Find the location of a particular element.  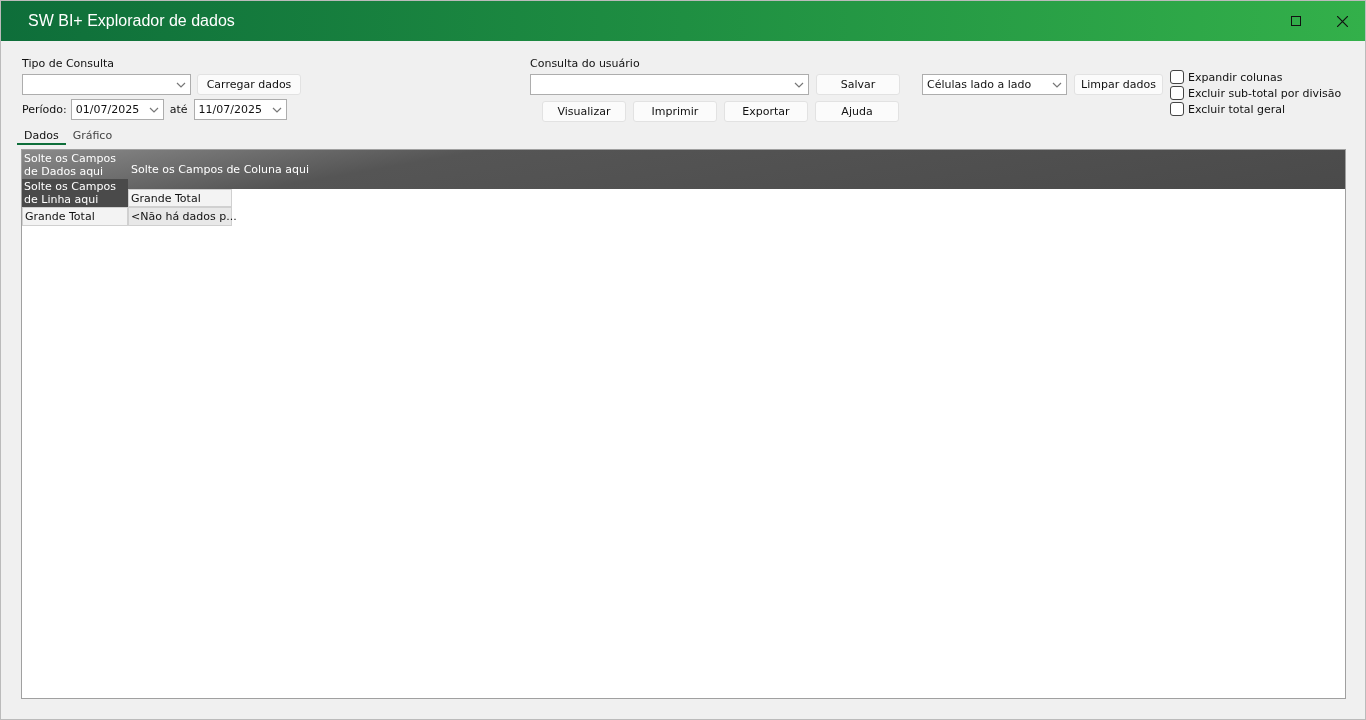

square-icon is located at coordinates (1296, 21).